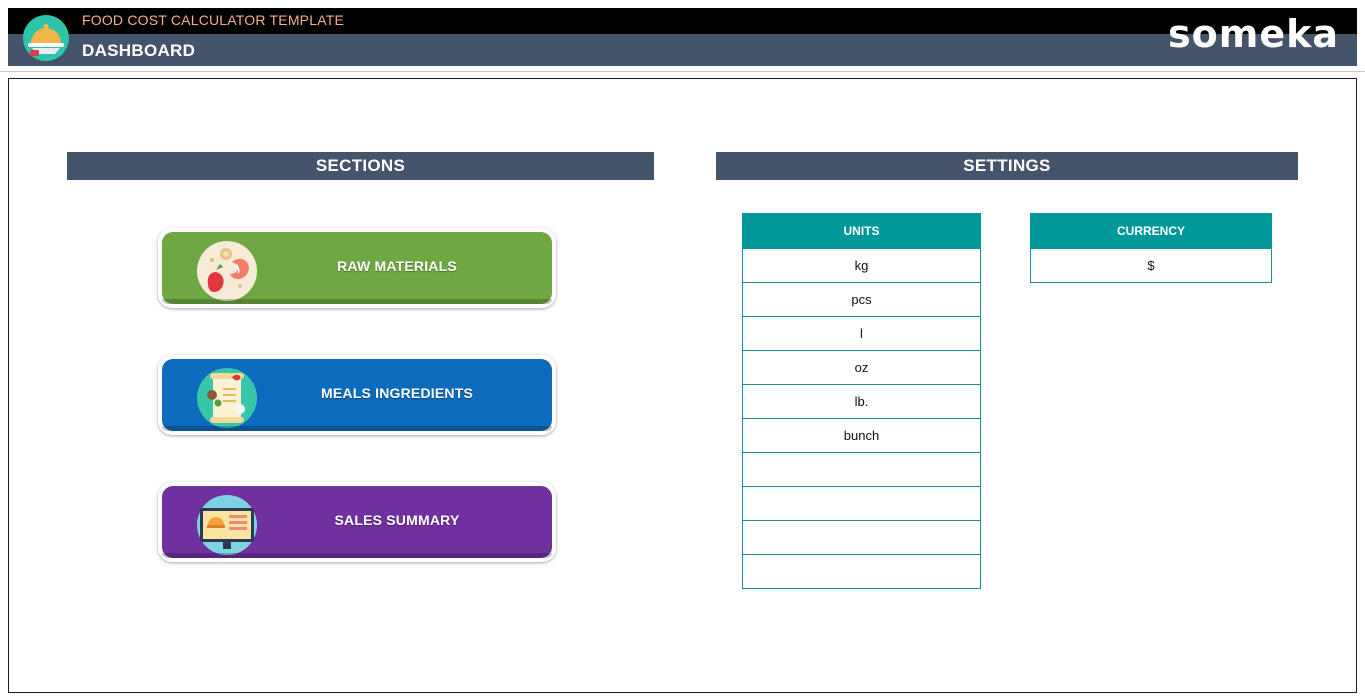  I want to click on unit-cell: pcs, so click(861, 299).